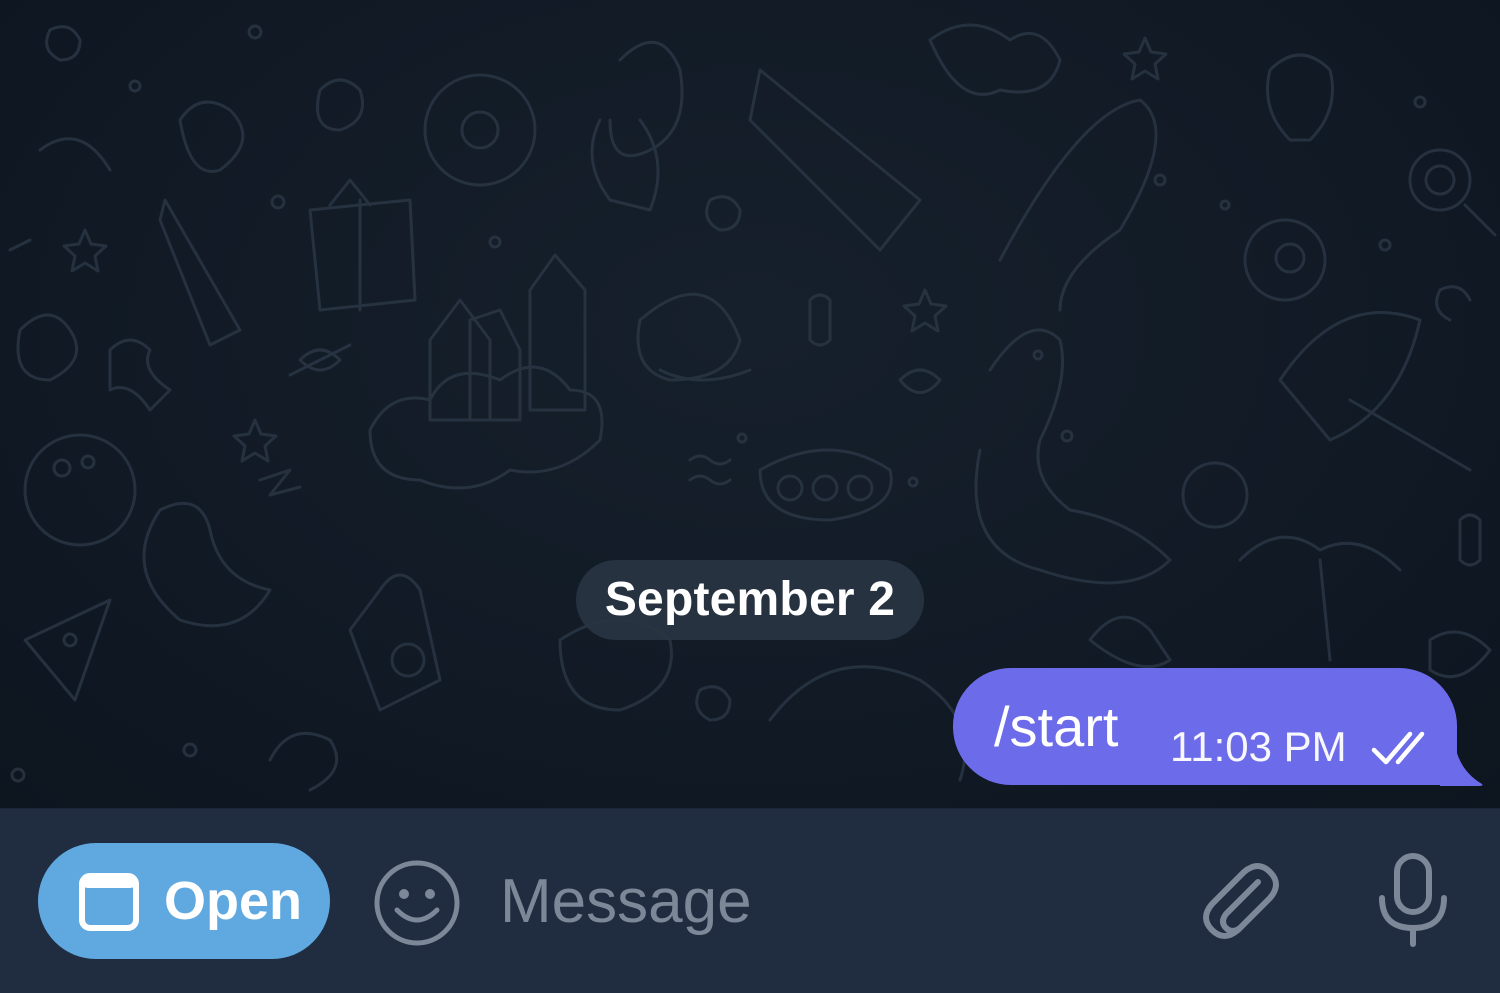 This screenshot has height=993, width=1500. Describe the element at coordinates (109, 902) in the screenshot. I see `window-icon` at that location.